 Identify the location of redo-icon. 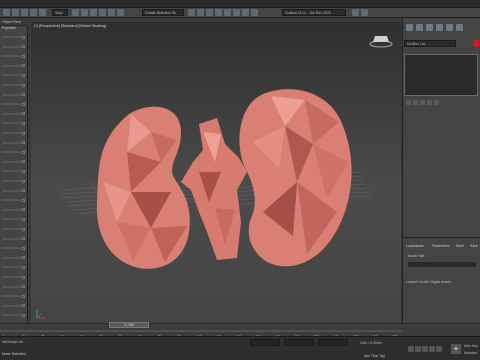
(15, 12).